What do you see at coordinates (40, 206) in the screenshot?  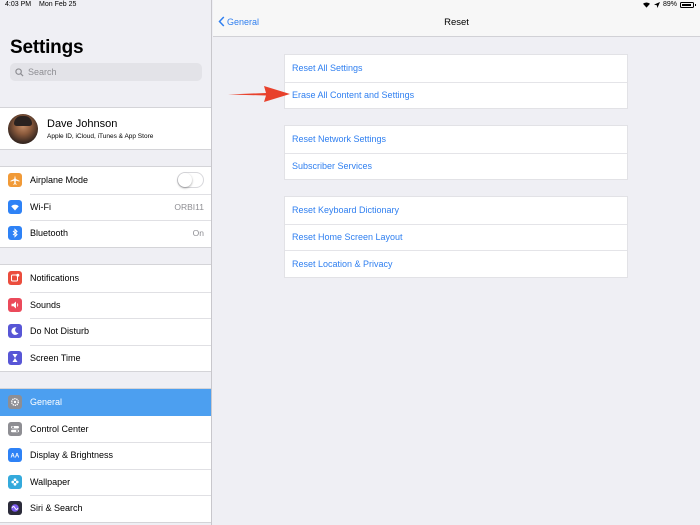 I see `sidebar-item-label: Wi-Fi` at bounding box center [40, 206].